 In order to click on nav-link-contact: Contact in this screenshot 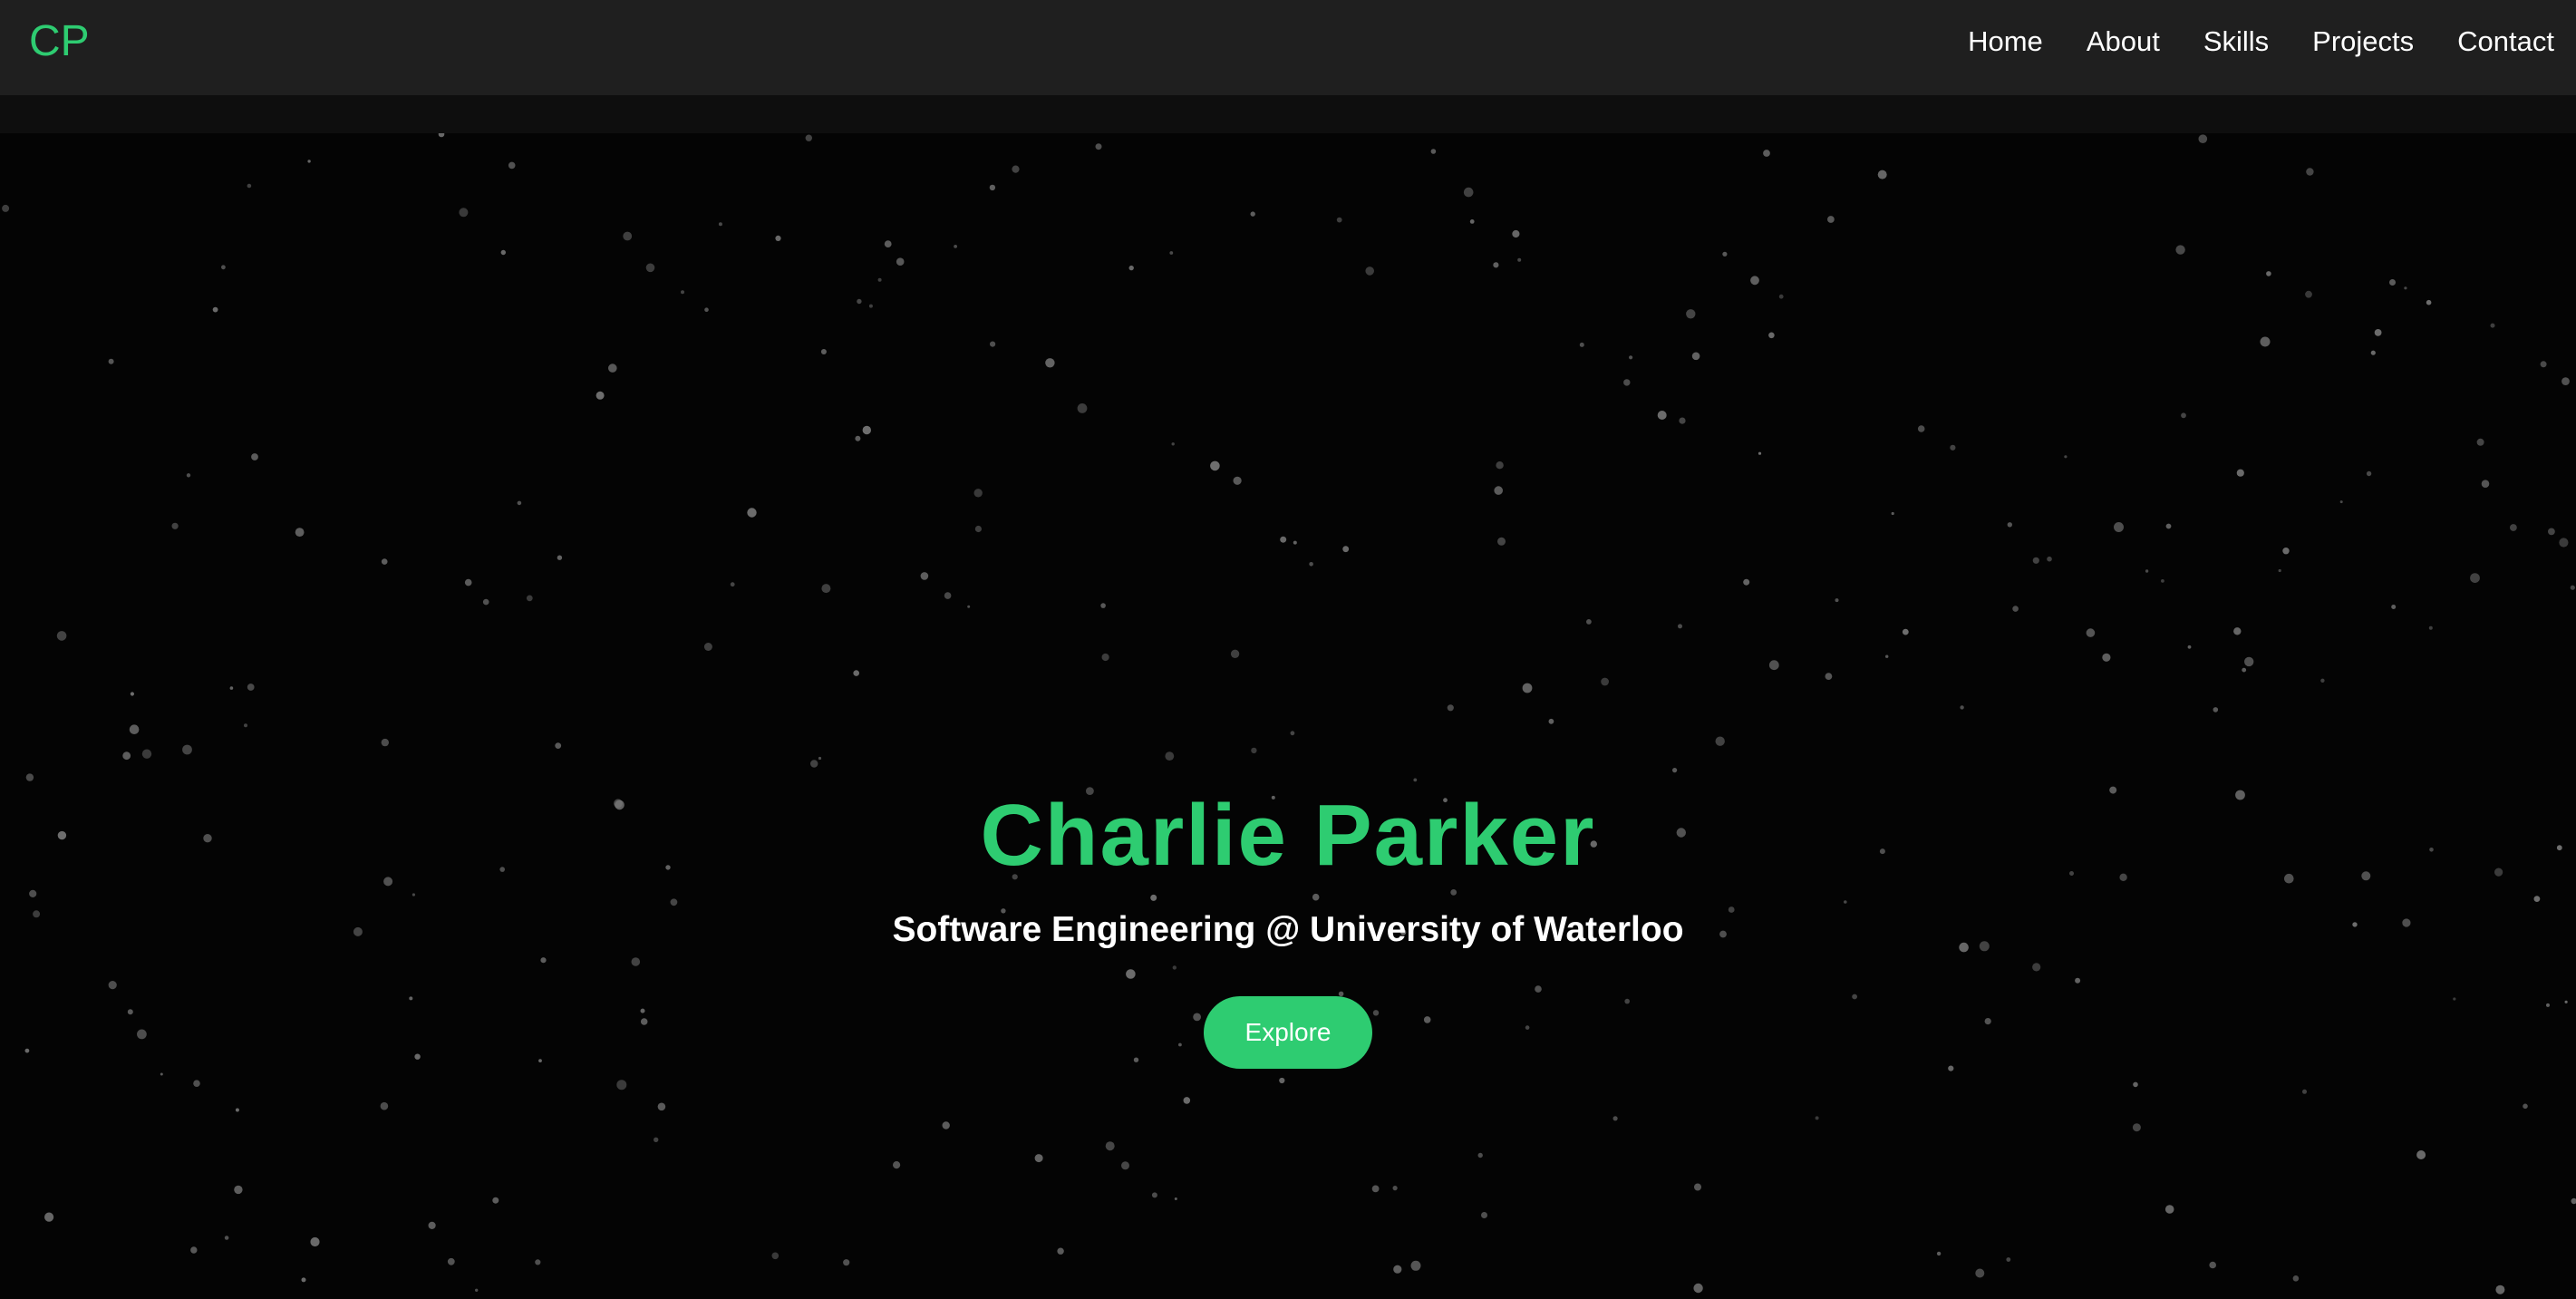, I will do `click(2505, 41)`.